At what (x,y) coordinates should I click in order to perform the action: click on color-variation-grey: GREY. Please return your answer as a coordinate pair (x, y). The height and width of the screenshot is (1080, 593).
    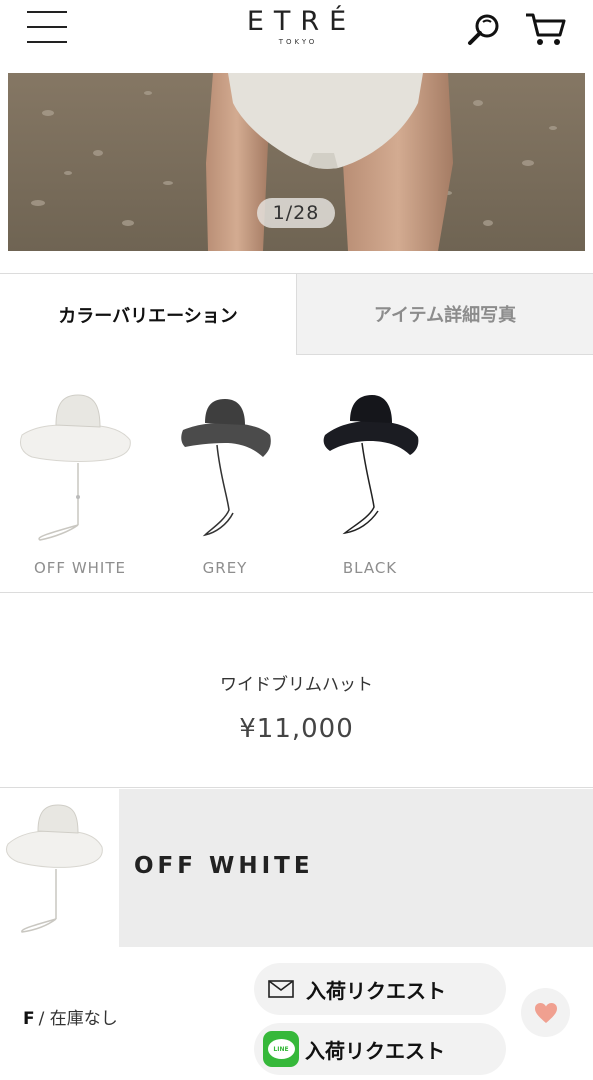
    Looking at the image, I should click on (225, 485).